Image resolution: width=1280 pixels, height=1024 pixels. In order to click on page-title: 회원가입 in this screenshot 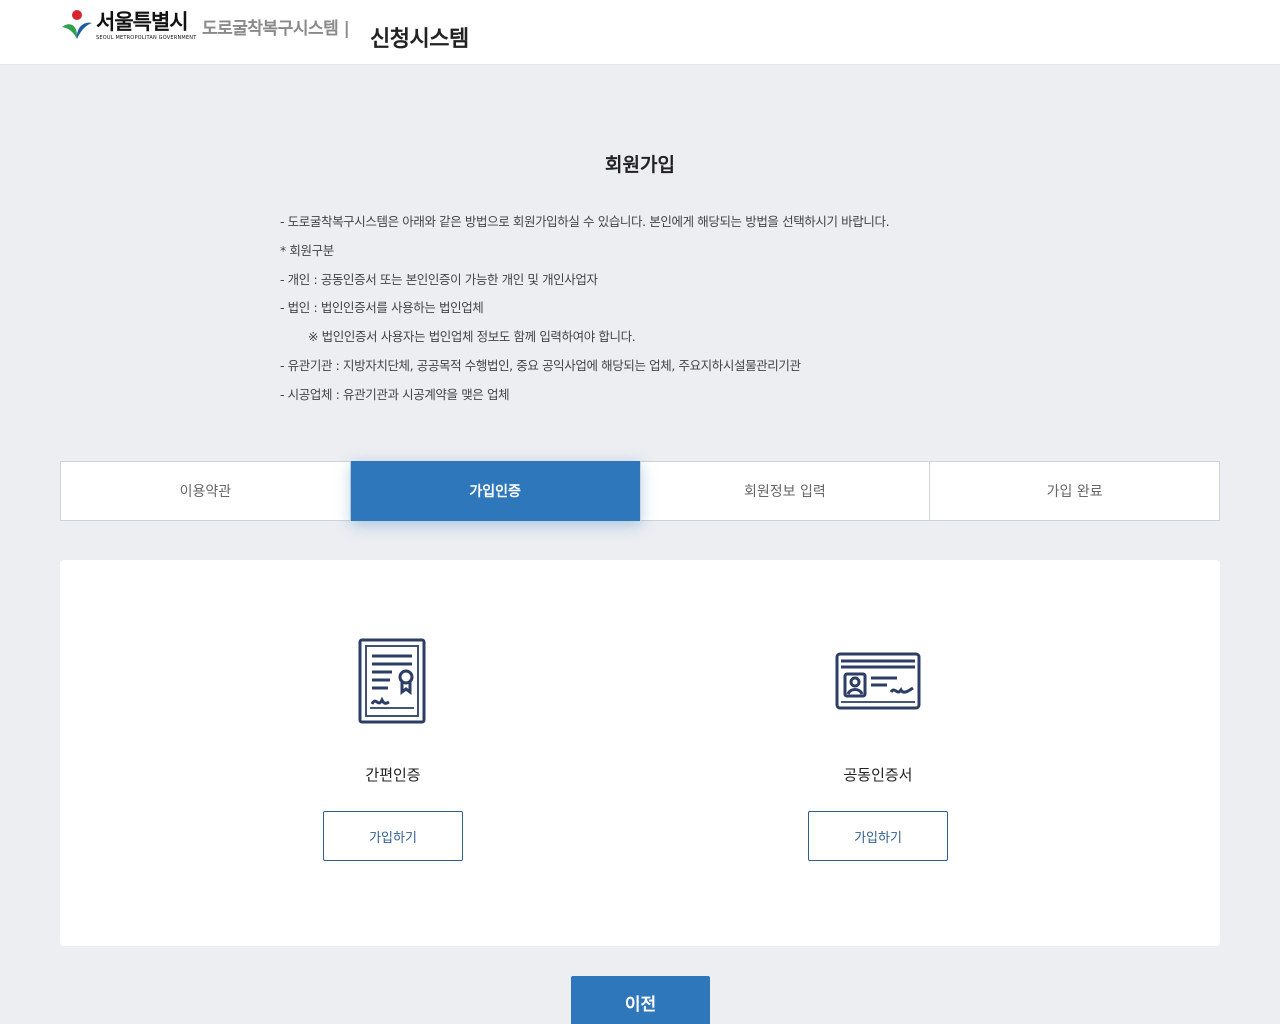, I will do `click(640, 165)`.